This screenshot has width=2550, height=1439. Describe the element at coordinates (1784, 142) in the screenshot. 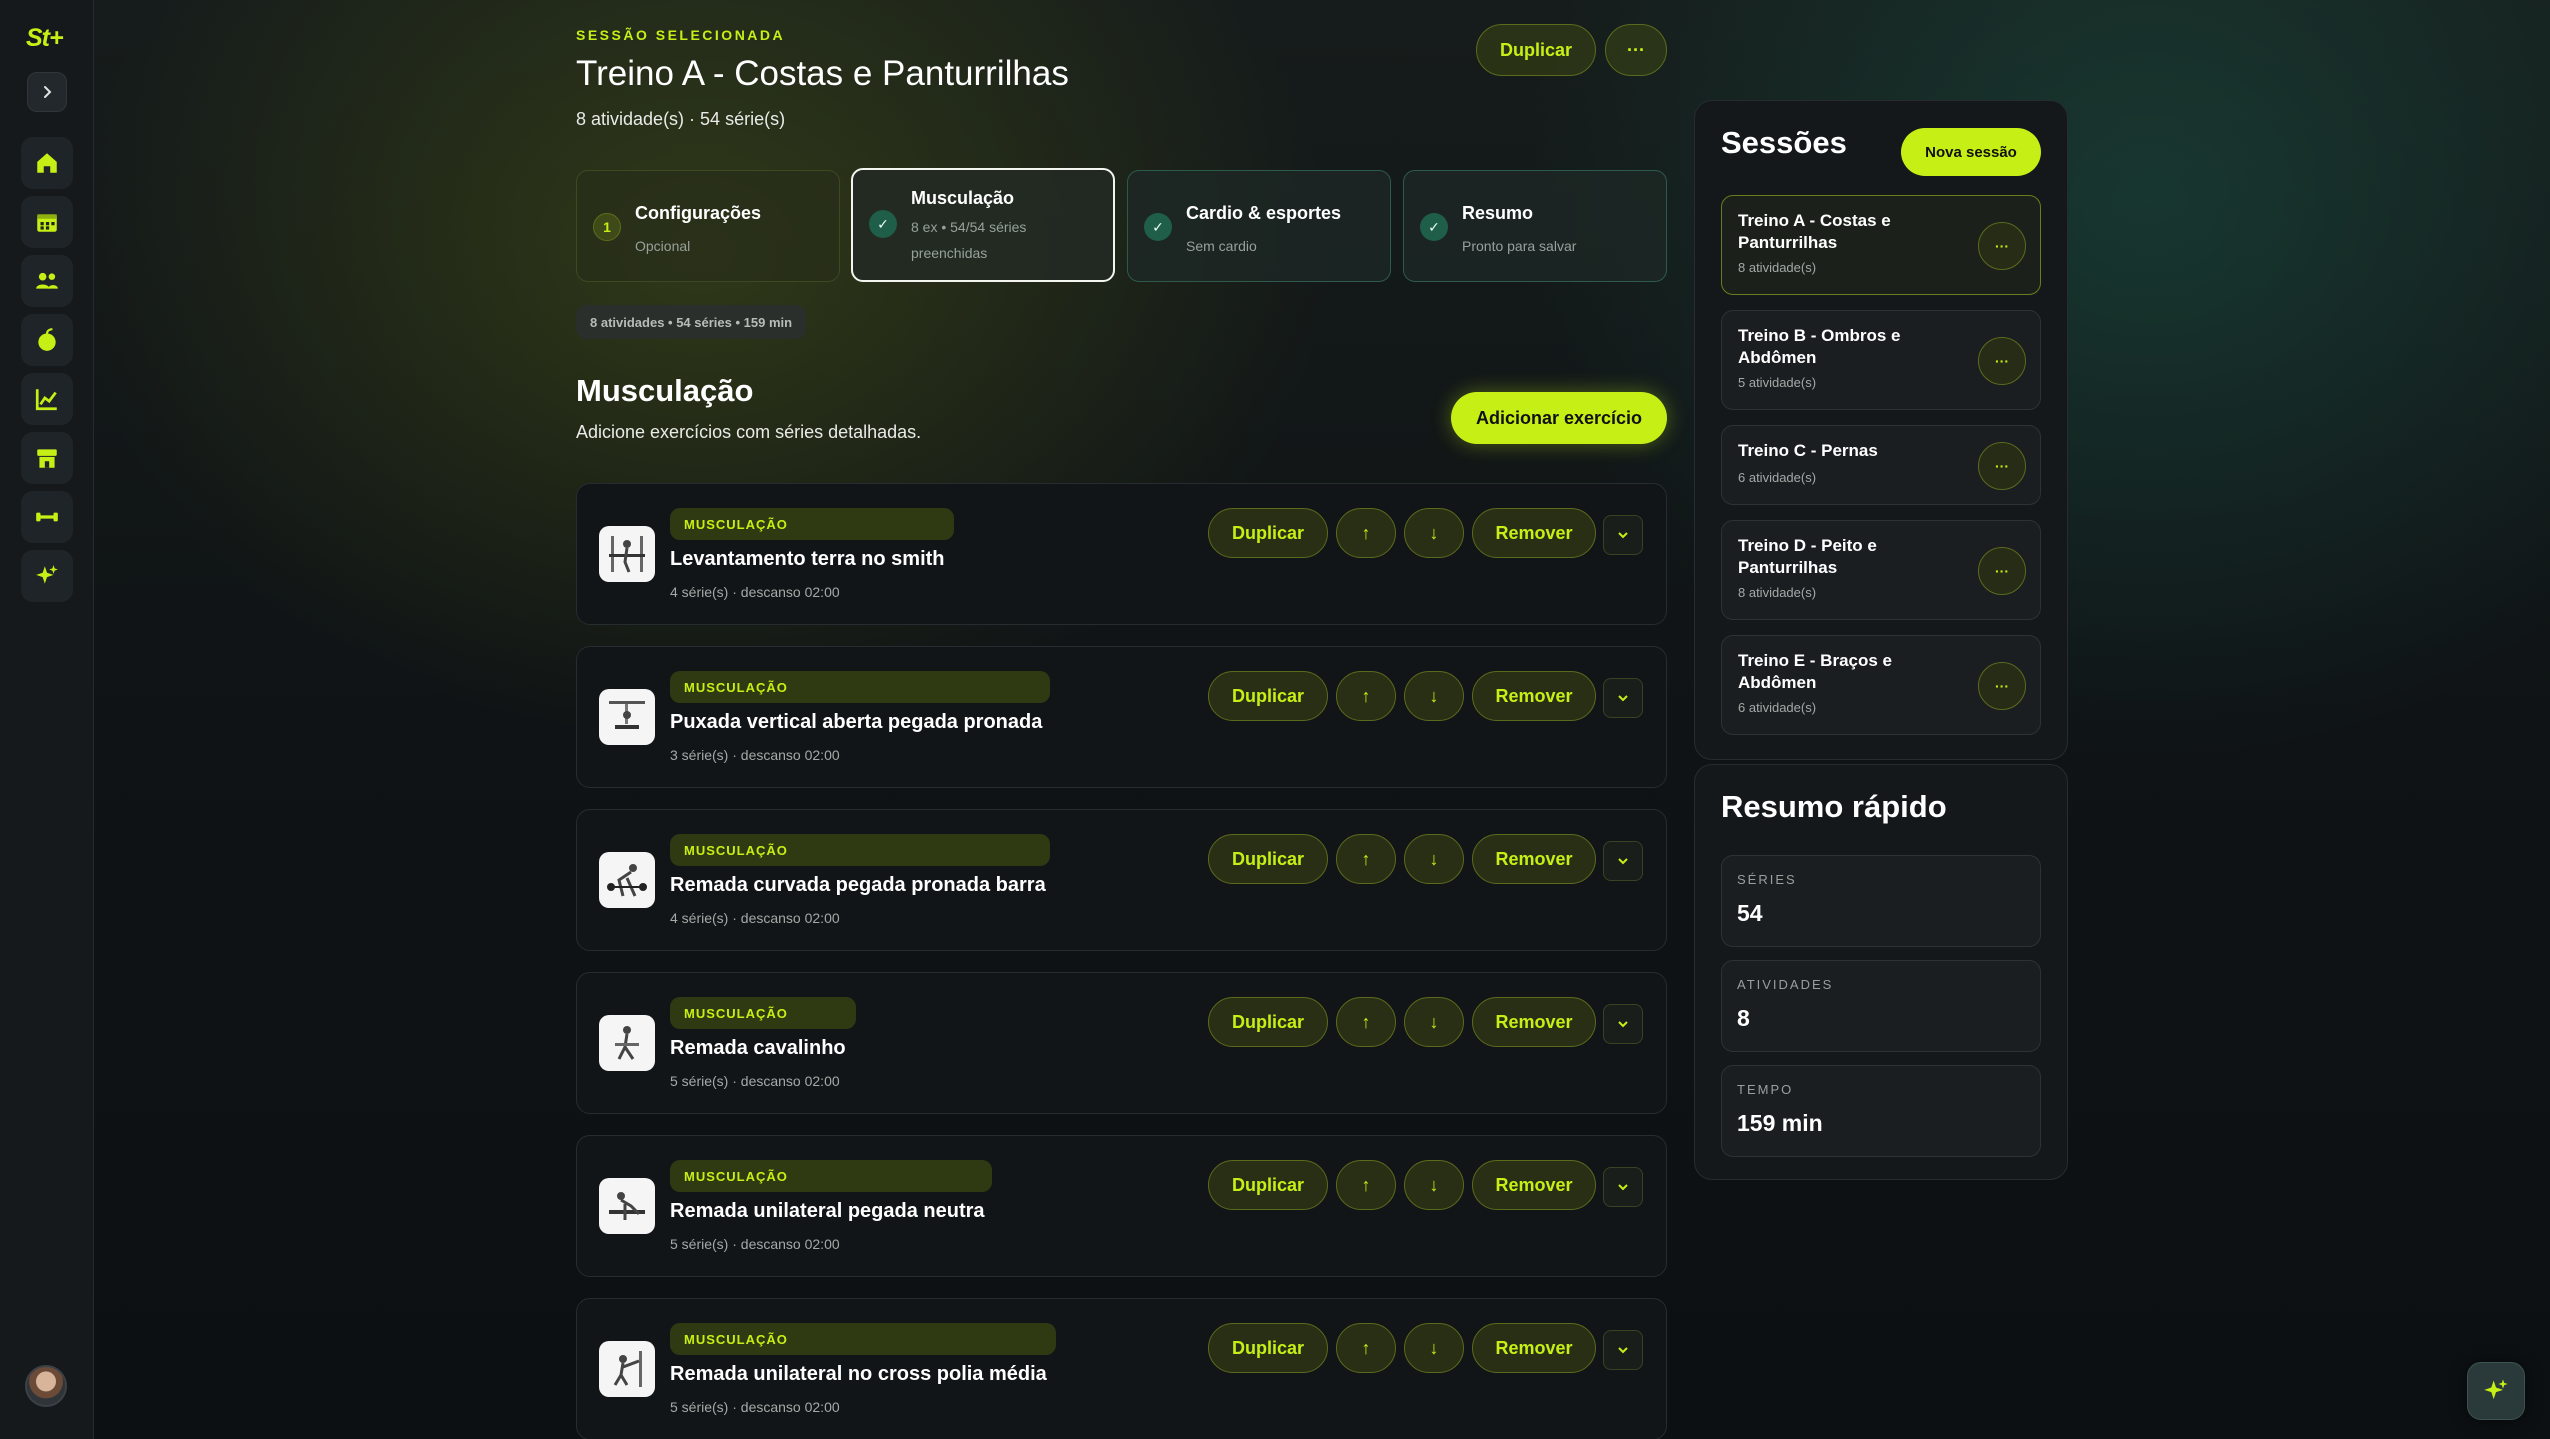

I see `sessions-title: Sessões` at that location.